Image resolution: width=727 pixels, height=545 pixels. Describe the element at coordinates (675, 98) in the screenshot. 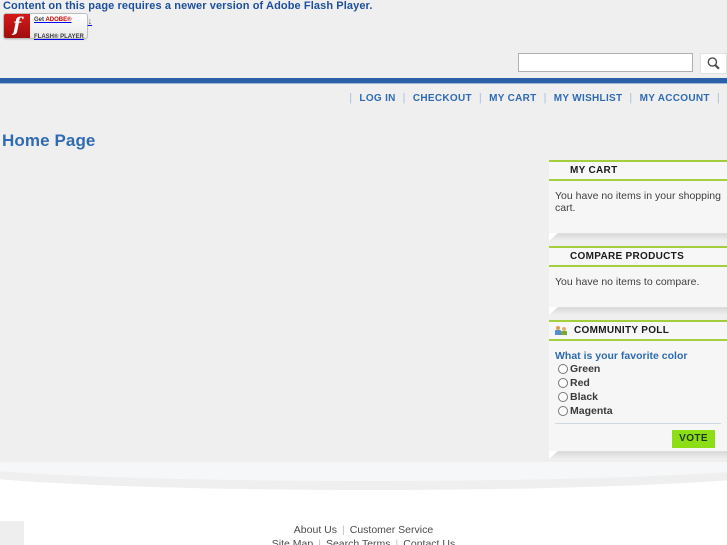

I see `nav-link-my-account: MY ACCOUNT` at that location.